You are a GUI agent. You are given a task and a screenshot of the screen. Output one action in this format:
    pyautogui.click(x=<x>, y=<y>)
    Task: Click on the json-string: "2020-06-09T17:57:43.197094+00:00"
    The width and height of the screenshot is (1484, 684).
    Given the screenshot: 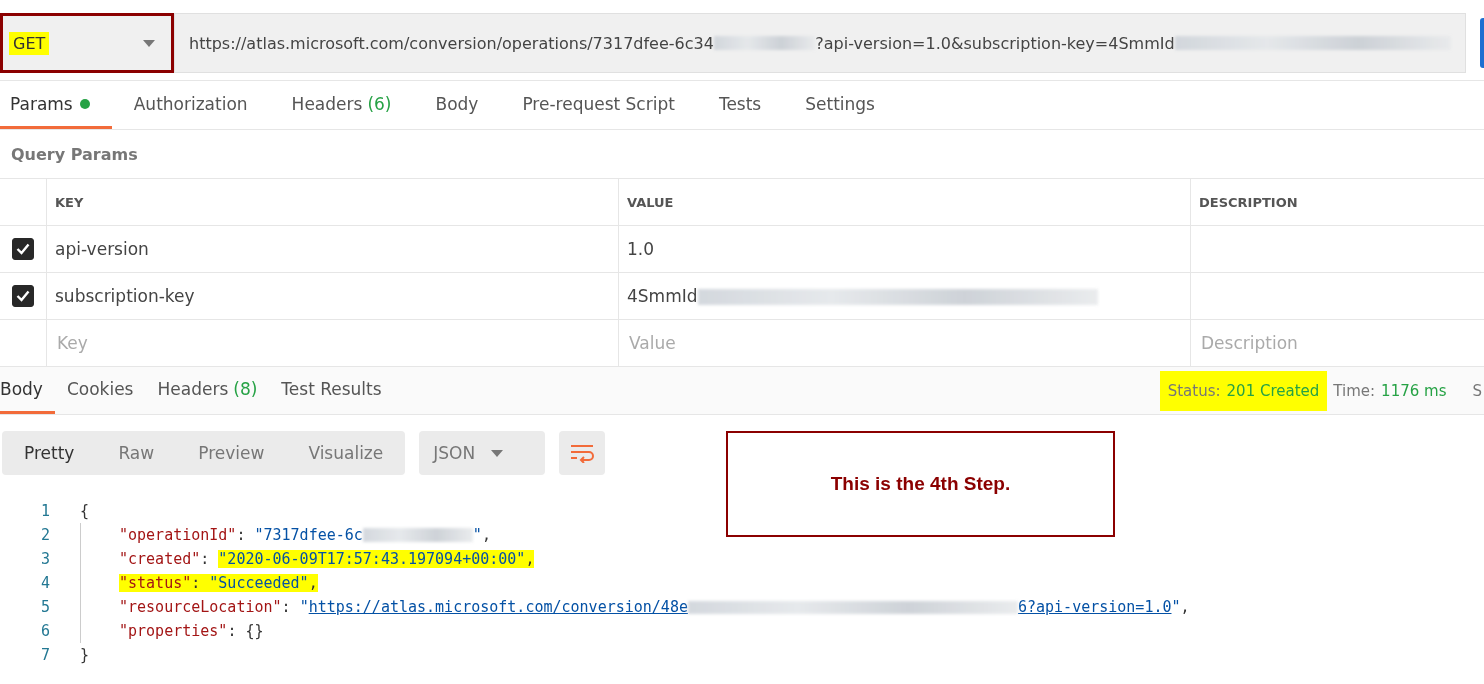 What is the action you would take?
    pyautogui.click(x=372, y=559)
    